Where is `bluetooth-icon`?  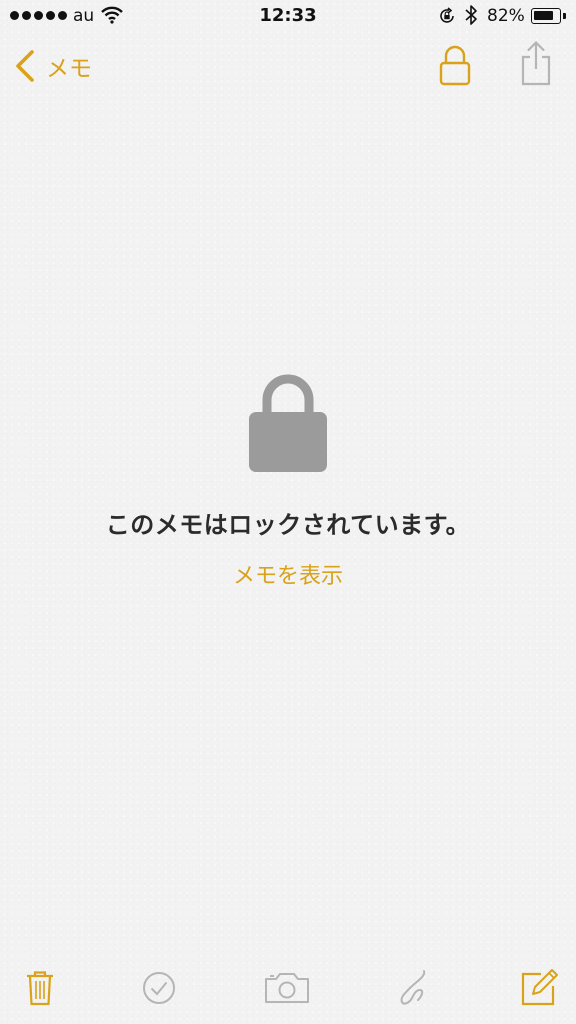
bluetooth-icon is located at coordinates (471, 15).